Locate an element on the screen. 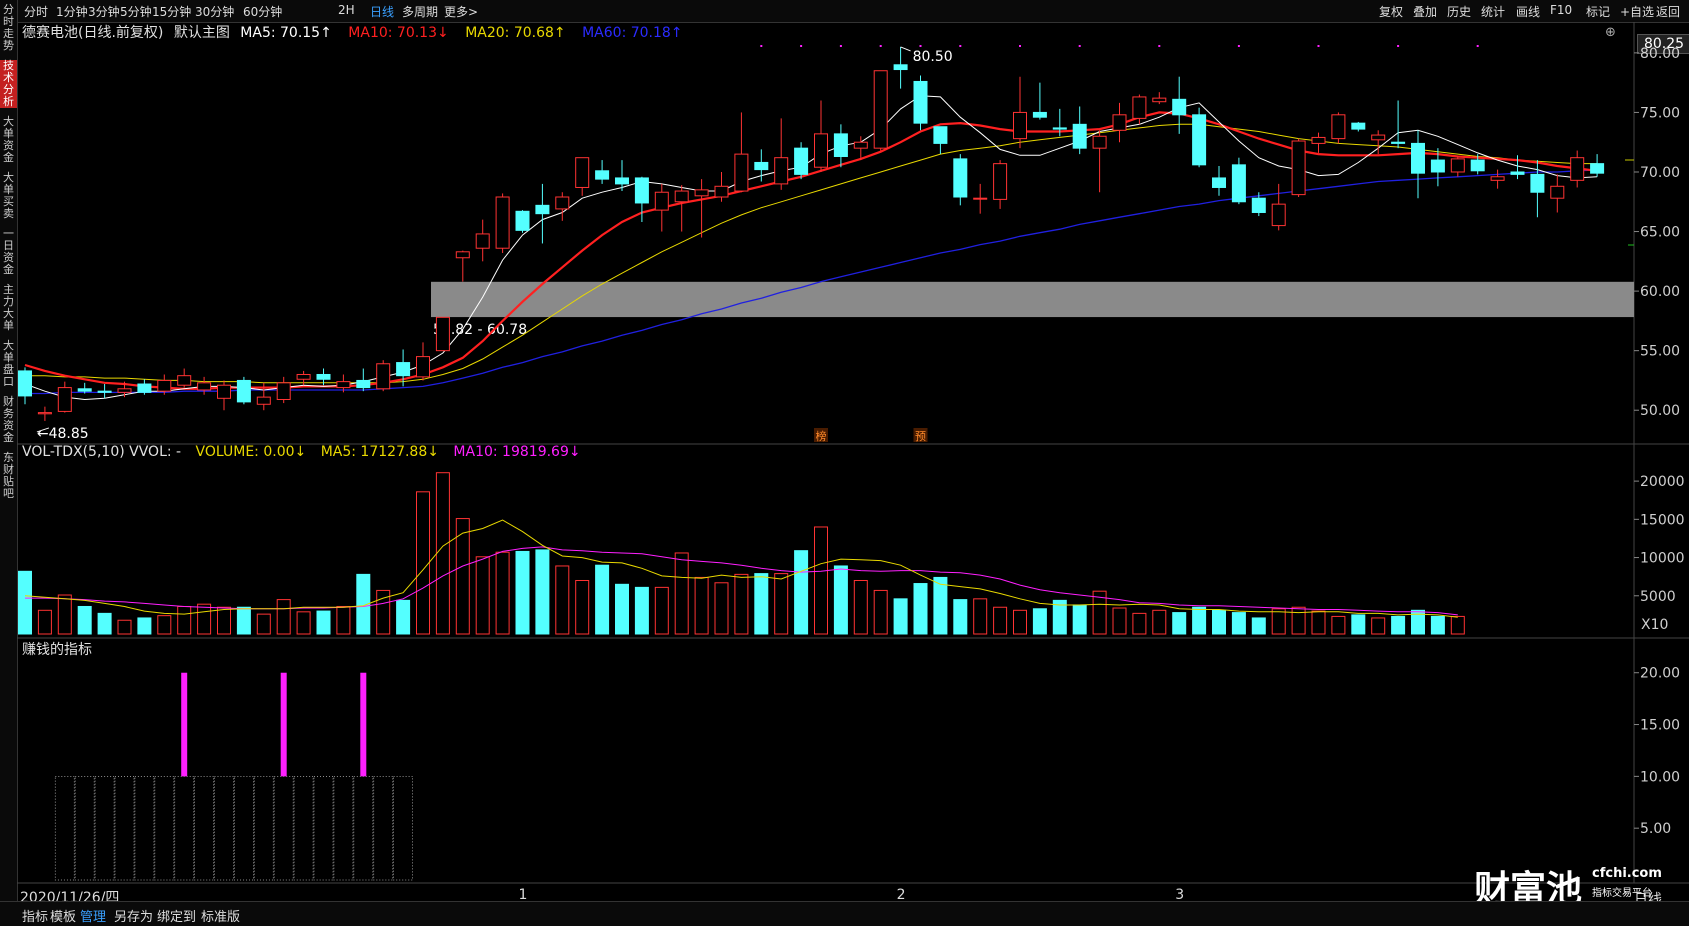  ind-y-tick-label: 15.00 is located at coordinates (1660, 726).